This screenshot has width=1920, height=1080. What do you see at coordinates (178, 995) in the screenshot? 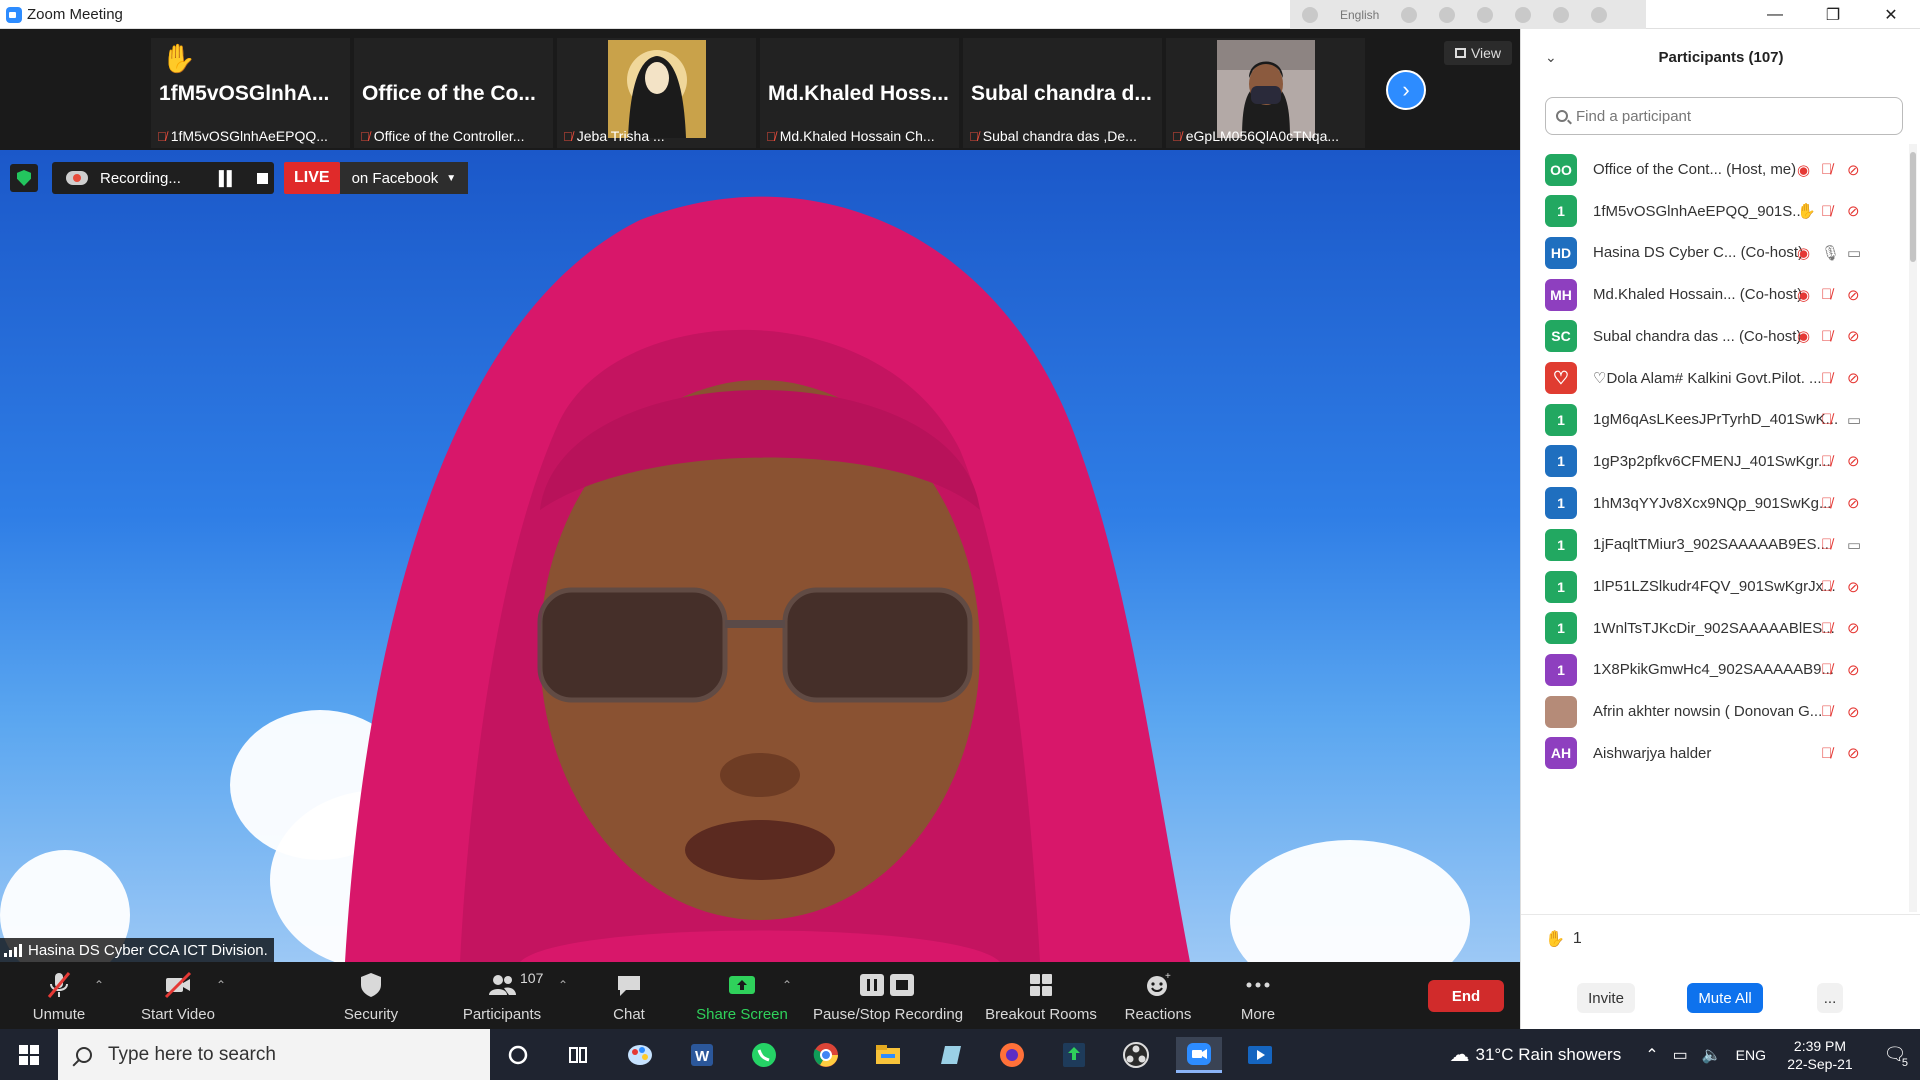
I see `start-video-button: Start Video` at bounding box center [178, 995].